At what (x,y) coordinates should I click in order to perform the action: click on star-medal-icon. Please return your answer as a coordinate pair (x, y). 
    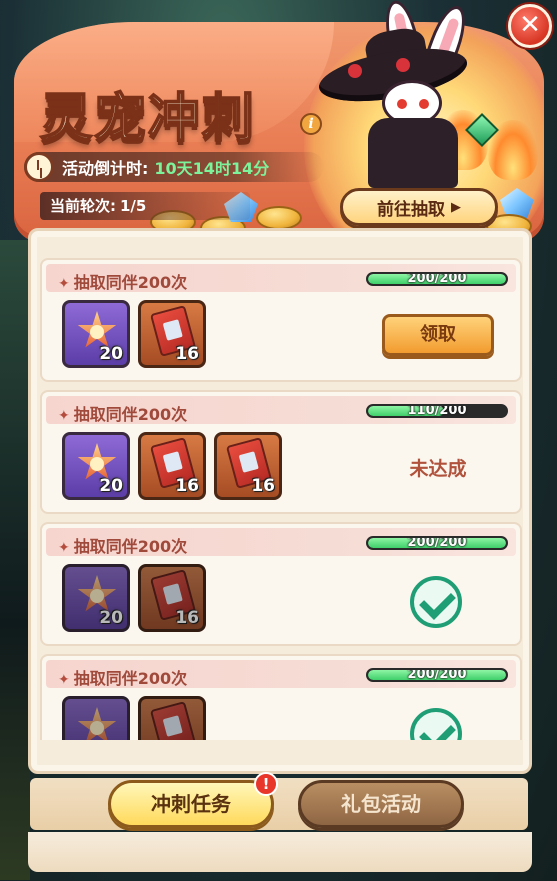
    Looking at the image, I should click on (97, 723).